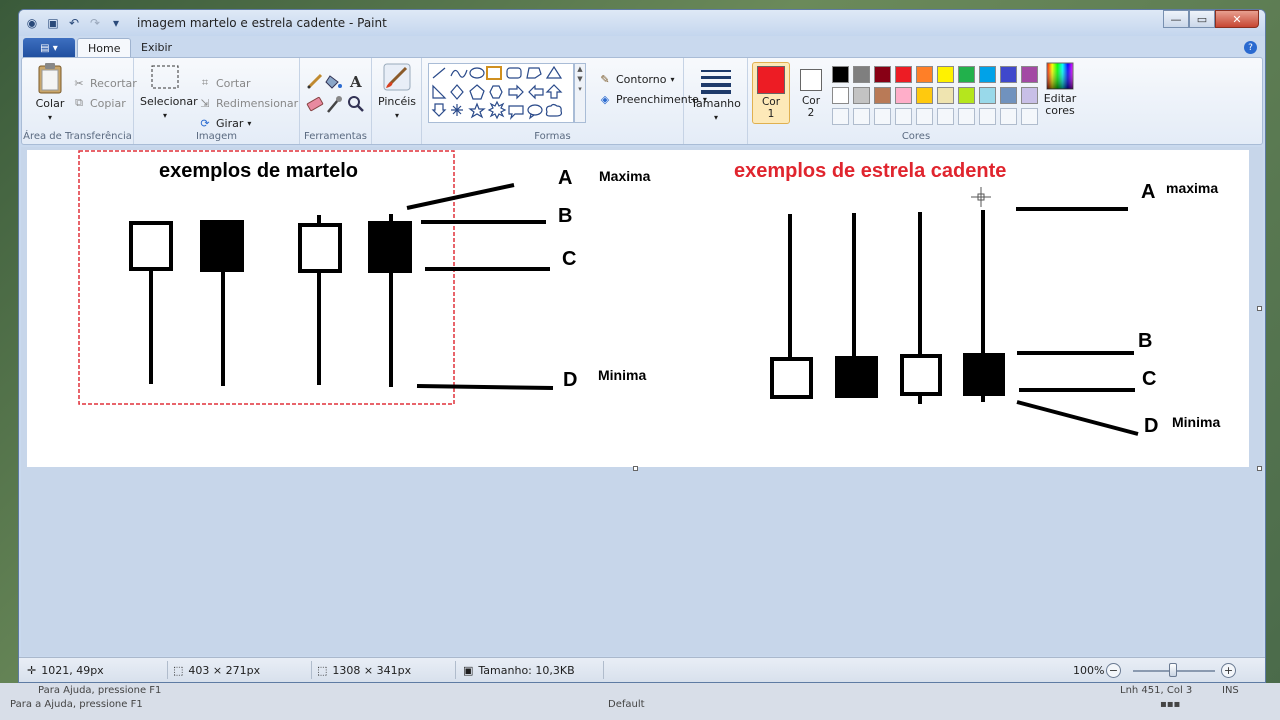 This screenshot has width=1280, height=720. Describe the element at coordinates (716, 103) in the screenshot. I see `size-label: Tamanho` at that location.